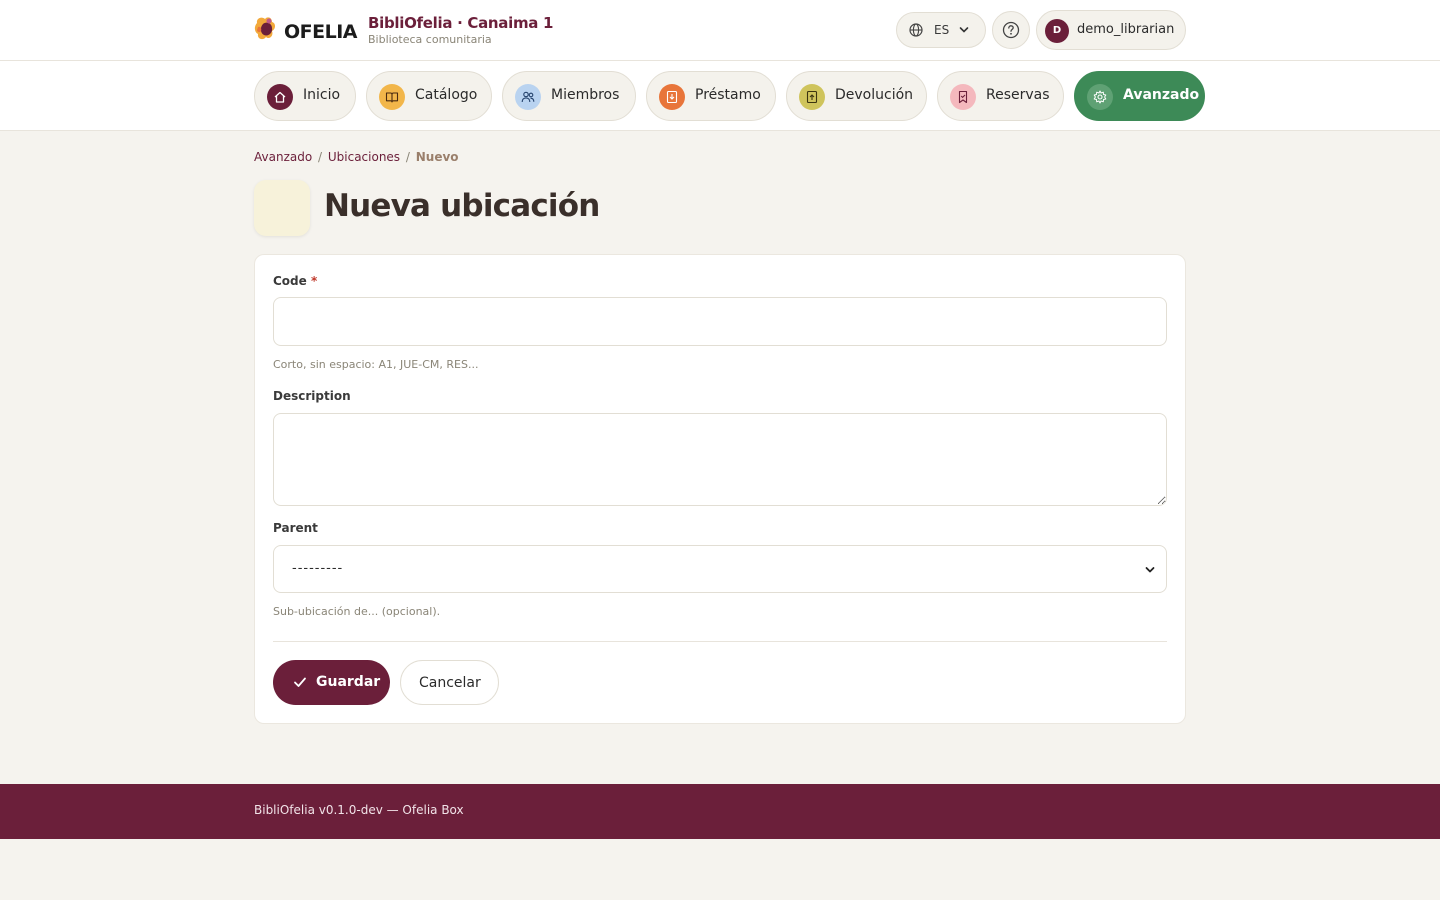 The height and width of the screenshot is (900, 1440). What do you see at coordinates (437, 157) in the screenshot?
I see `breadcrumb-current: Nuevo` at bounding box center [437, 157].